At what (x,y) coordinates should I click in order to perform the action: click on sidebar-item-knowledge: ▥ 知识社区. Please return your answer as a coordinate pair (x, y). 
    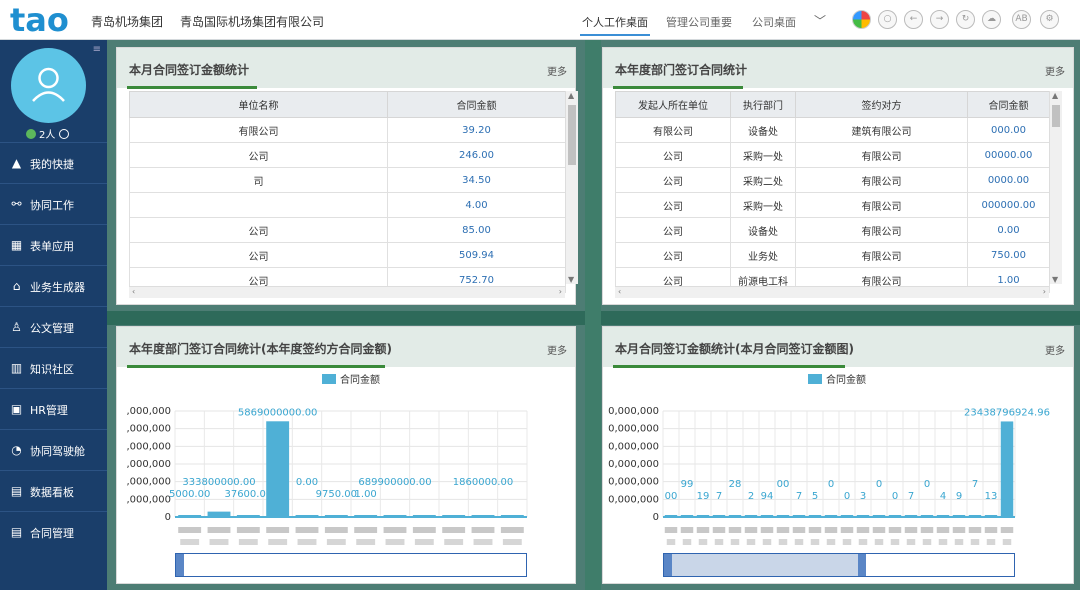
    Looking at the image, I should click on (53, 367).